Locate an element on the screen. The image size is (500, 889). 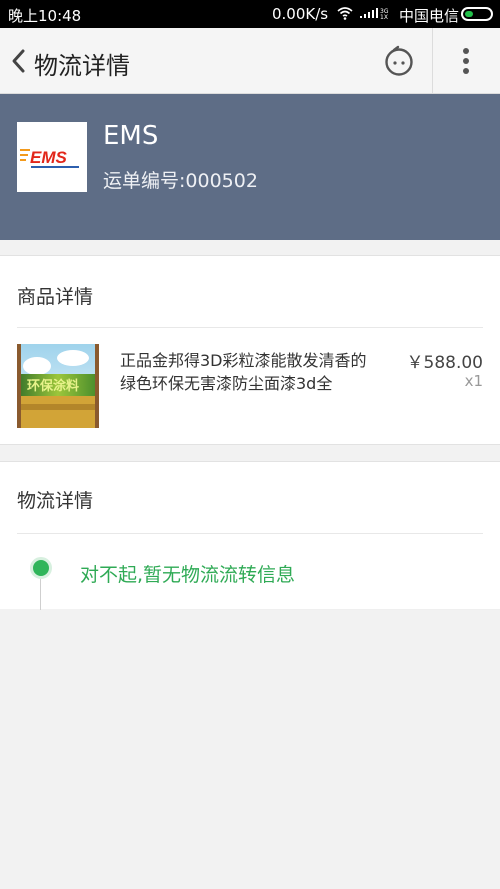
status-carrier: 中国电信 is located at coordinates (429, 16).